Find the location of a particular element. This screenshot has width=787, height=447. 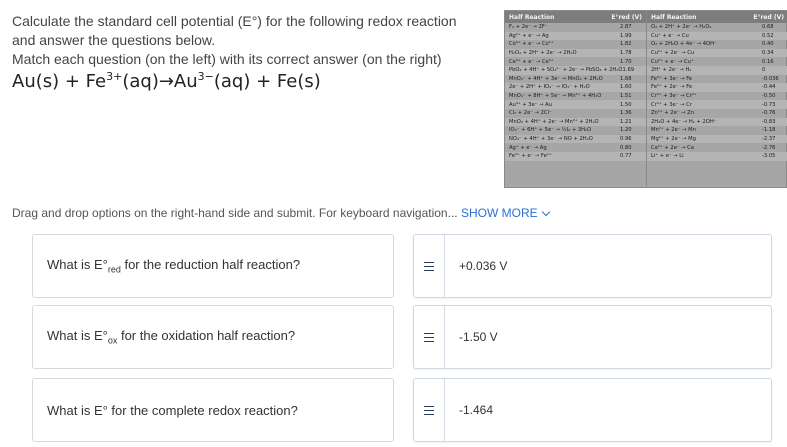

half-reaction: Au³⁺ + 3e⁻ → Au is located at coordinates (531, 104).